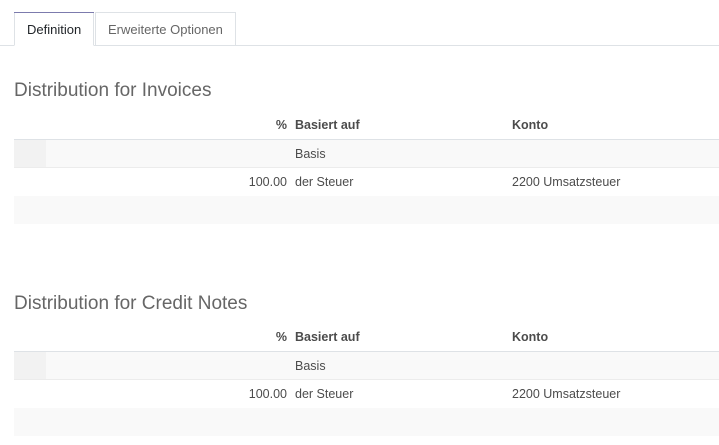 The image size is (719, 445). Describe the element at coordinates (113, 90) in the screenshot. I see `section-title-invoices: Distribution for Invoices` at that location.